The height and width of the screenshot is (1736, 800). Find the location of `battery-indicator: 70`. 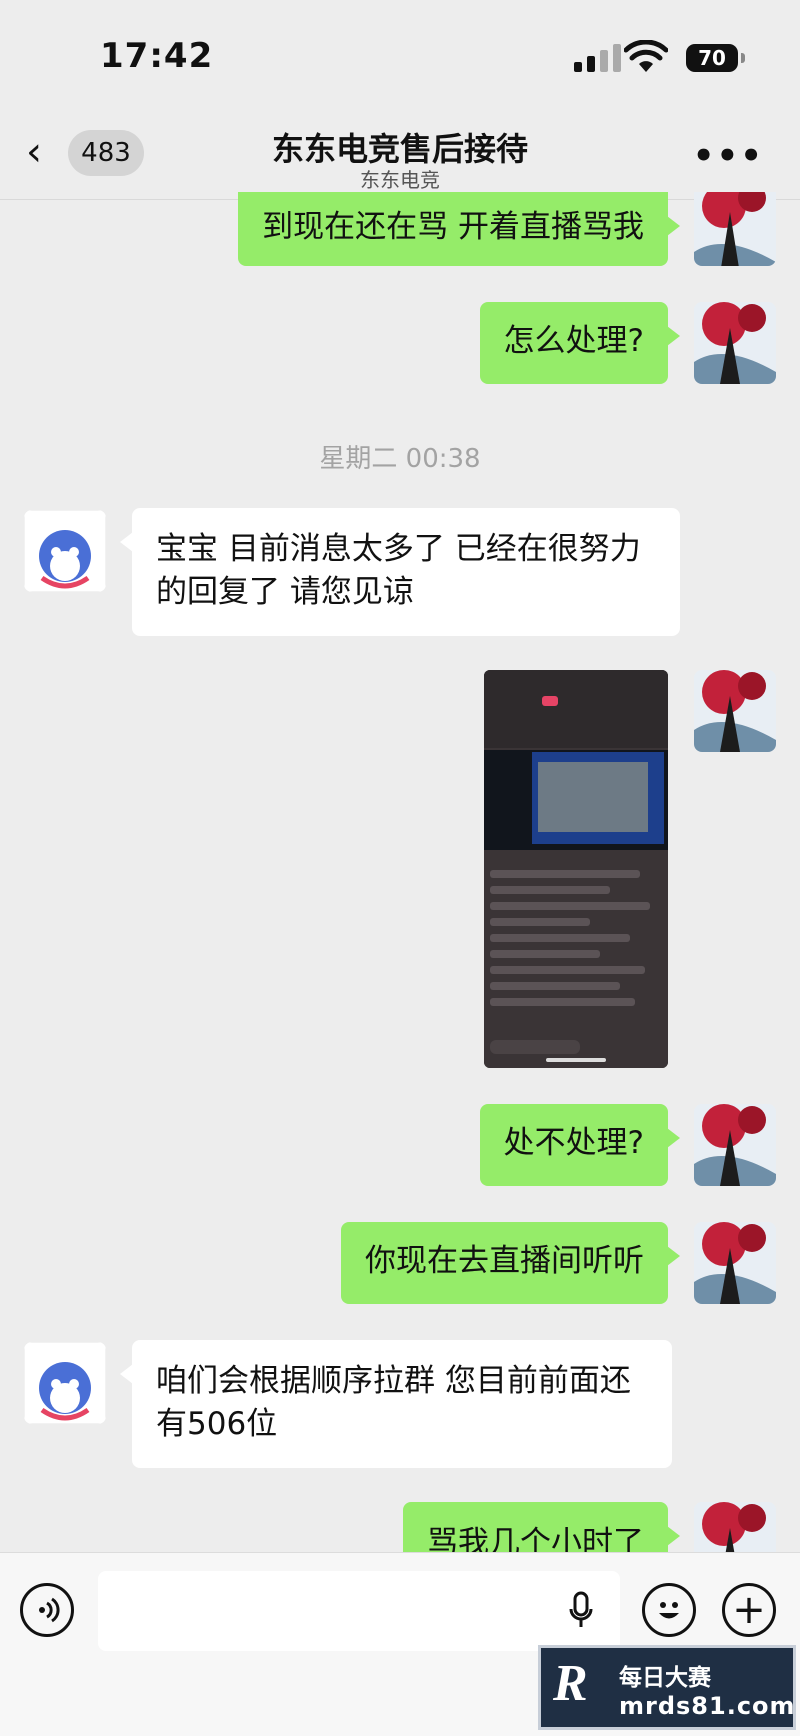

battery-indicator: 70 is located at coordinates (715, 58).